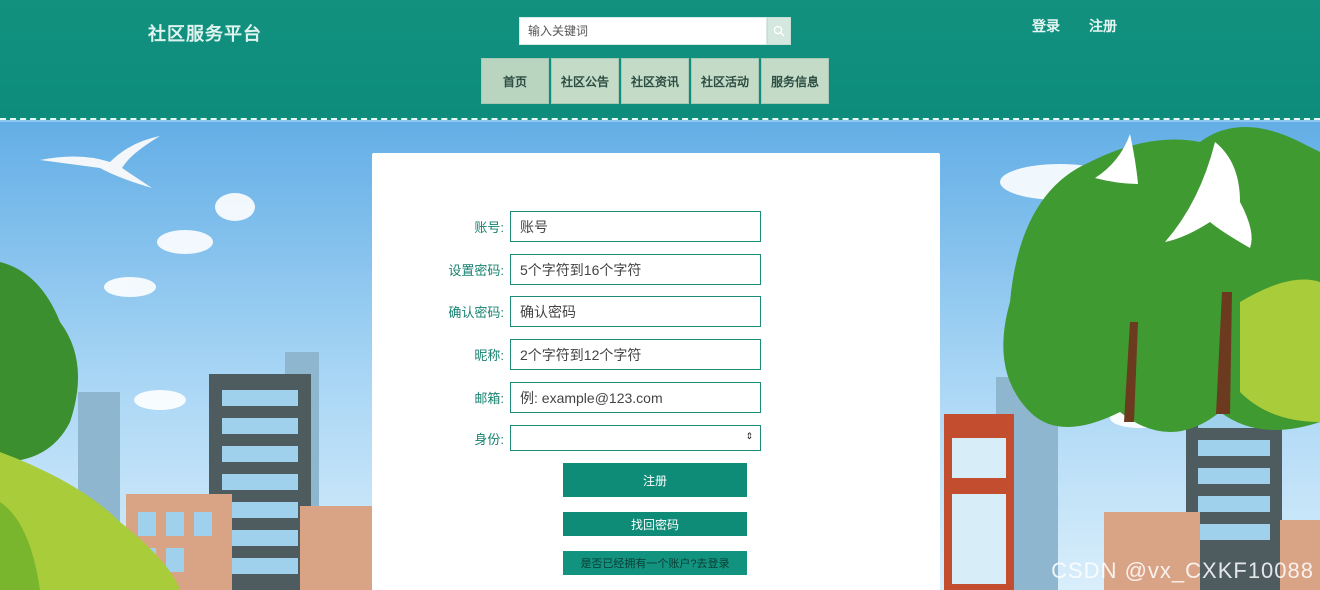  What do you see at coordinates (635, 354) in the screenshot?
I see `nickname-input` at bounding box center [635, 354].